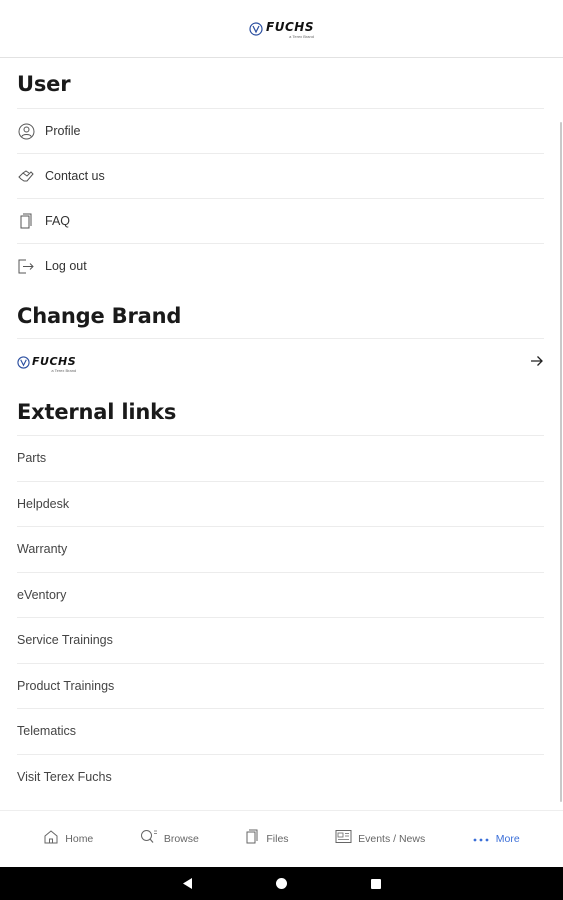 The width and height of the screenshot is (563, 900). What do you see at coordinates (280, 776) in the screenshot?
I see `external-link-visit-terex-fuchs: Visit Terex Fuchs` at bounding box center [280, 776].